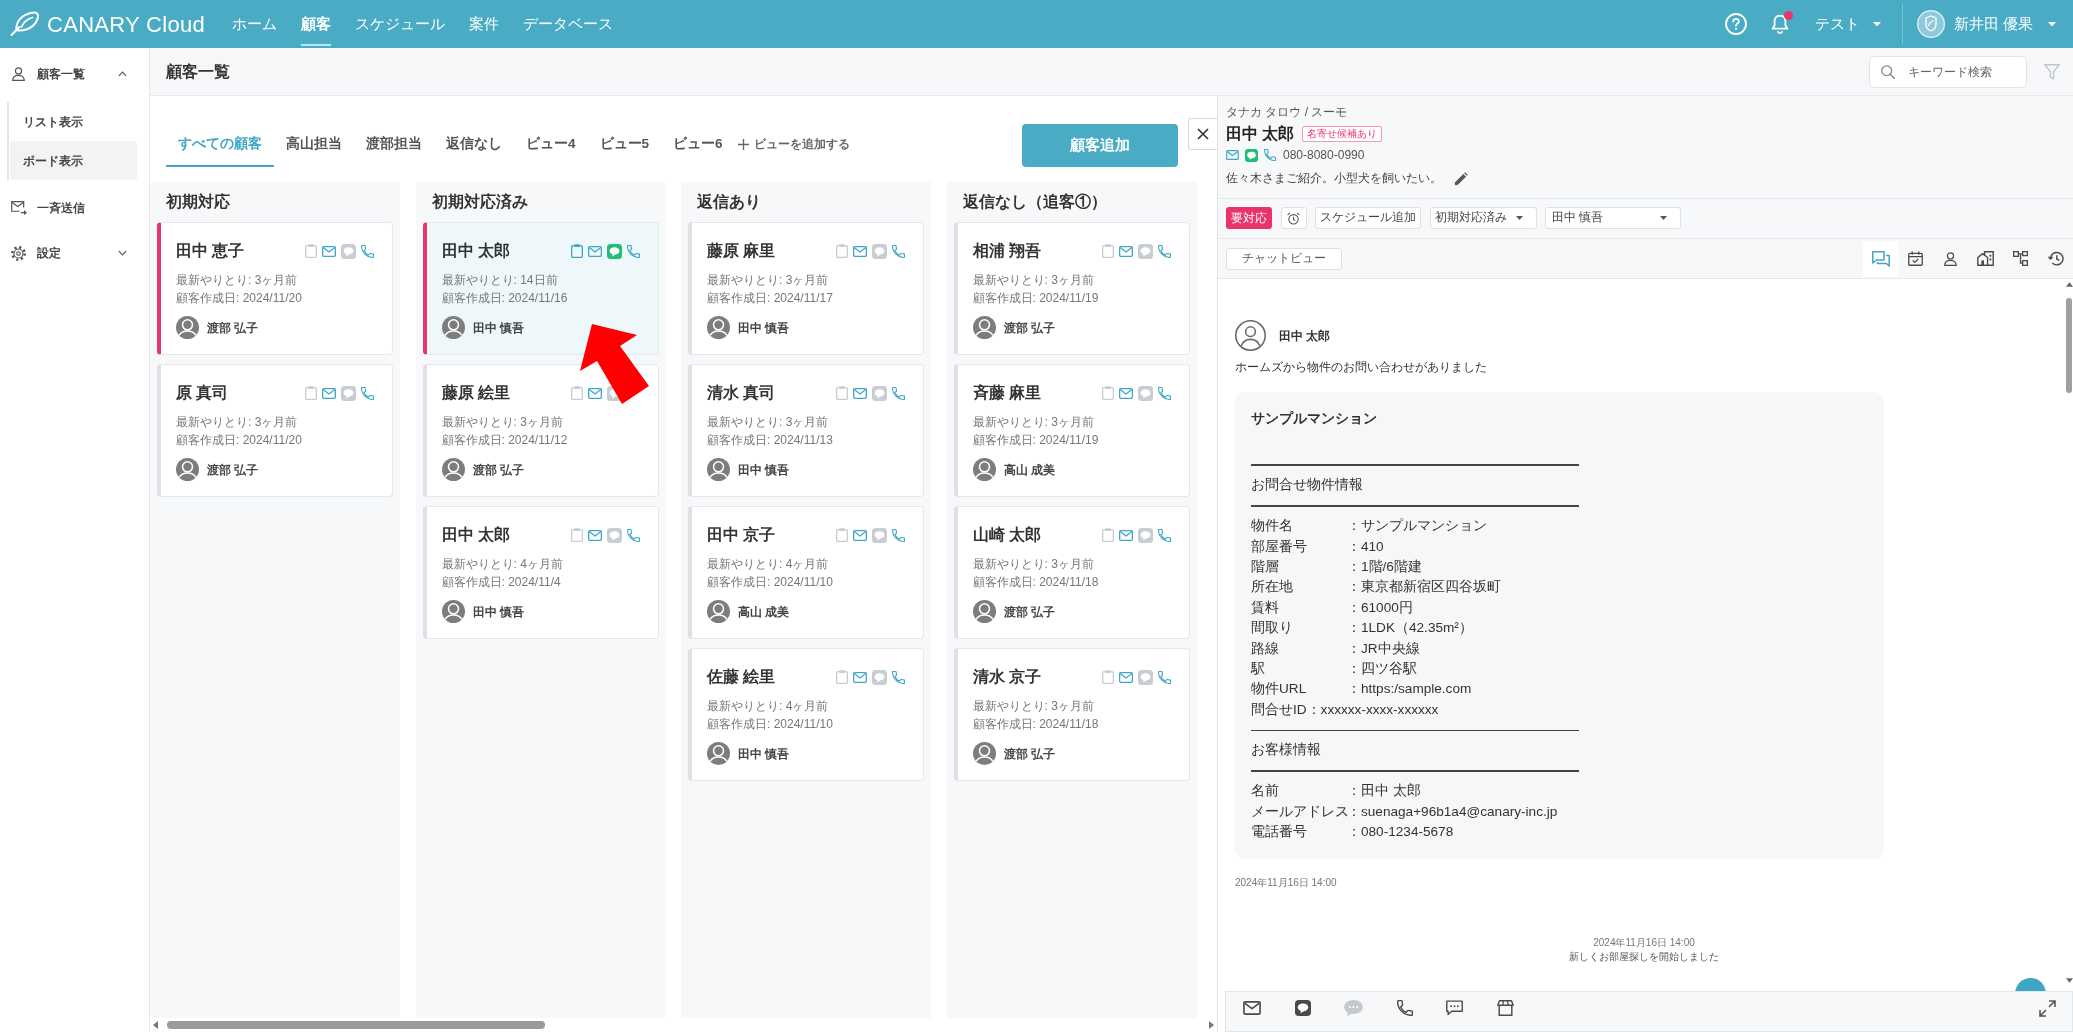 This screenshot has width=2073, height=1032. What do you see at coordinates (2020, 258) in the screenshot?
I see `hierarchy-icon` at bounding box center [2020, 258].